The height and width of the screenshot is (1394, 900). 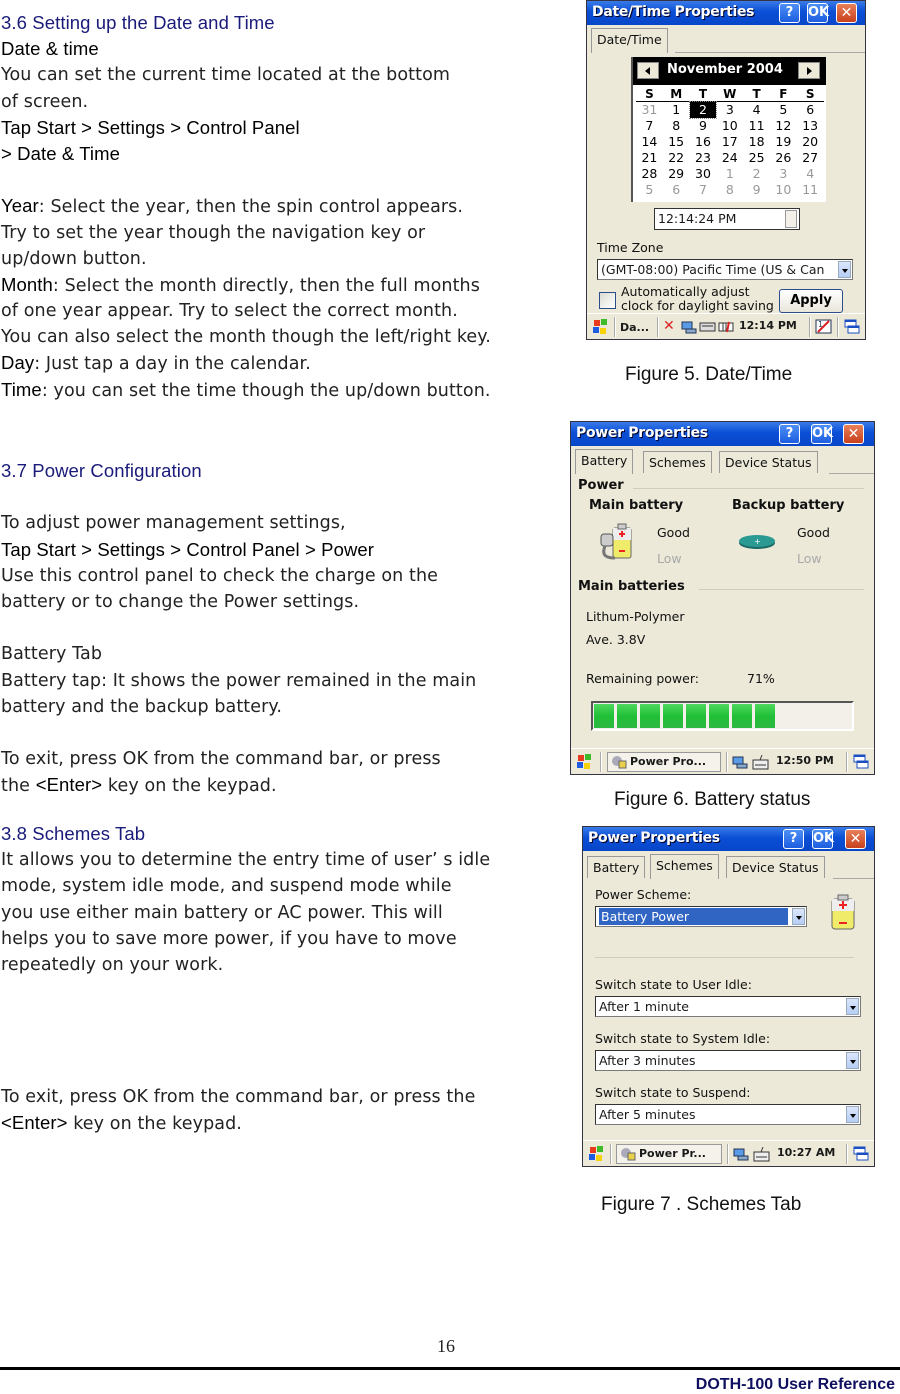 I want to click on taskbar-clock: 12:14 PM, so click(x=768, y=325).